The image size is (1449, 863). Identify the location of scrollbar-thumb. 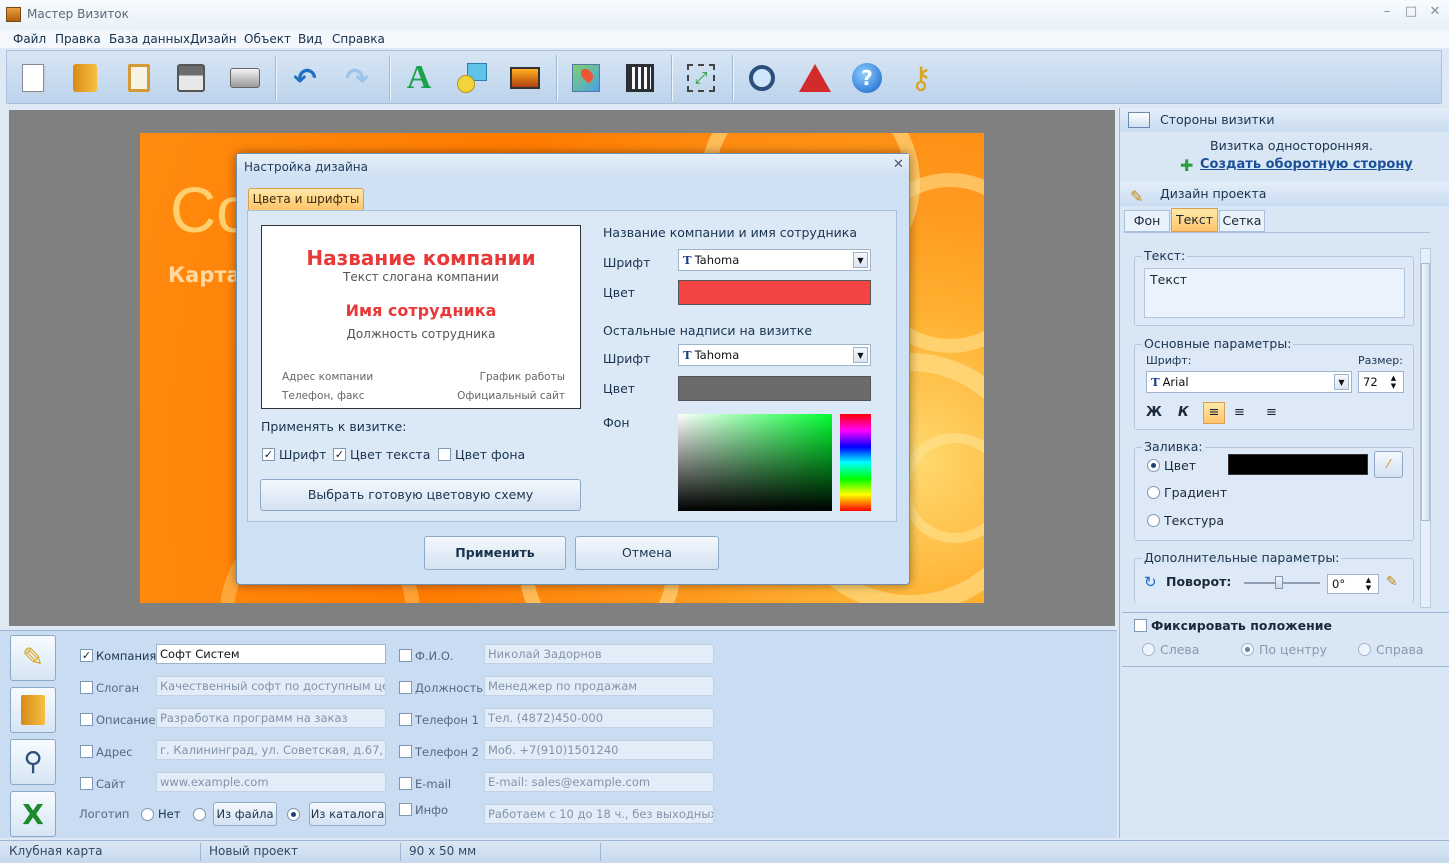
(1425, 392).